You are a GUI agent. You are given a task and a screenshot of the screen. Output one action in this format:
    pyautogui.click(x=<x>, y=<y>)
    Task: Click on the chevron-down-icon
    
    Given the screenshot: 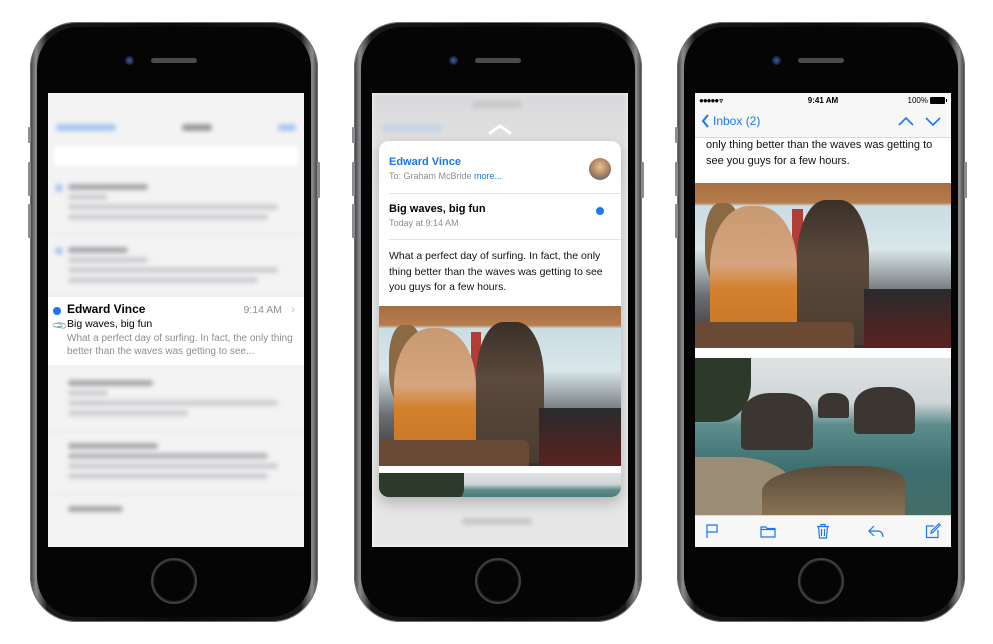 What is the action you would take?
    pyautogui.click(x=933, y=121)
    